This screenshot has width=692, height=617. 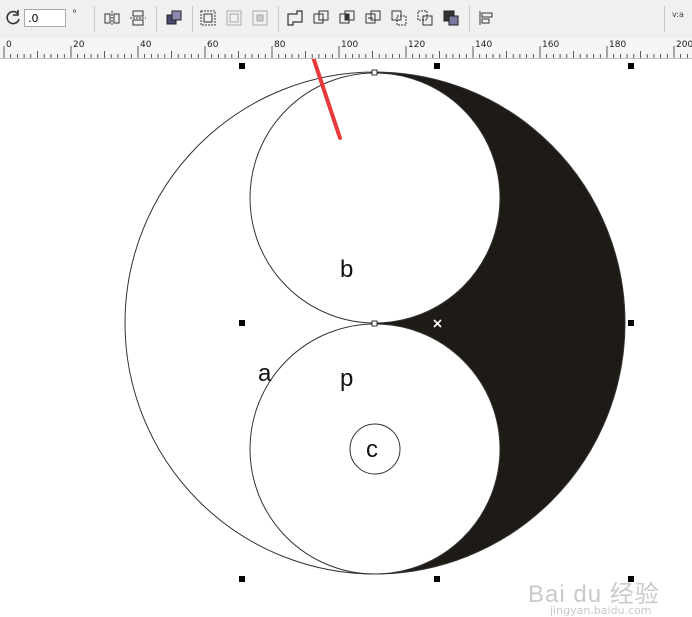 What do you see at coordinates (280, 45) in the screenshot?
I see `ruler-label: 80` at bounding box center [280, 45].